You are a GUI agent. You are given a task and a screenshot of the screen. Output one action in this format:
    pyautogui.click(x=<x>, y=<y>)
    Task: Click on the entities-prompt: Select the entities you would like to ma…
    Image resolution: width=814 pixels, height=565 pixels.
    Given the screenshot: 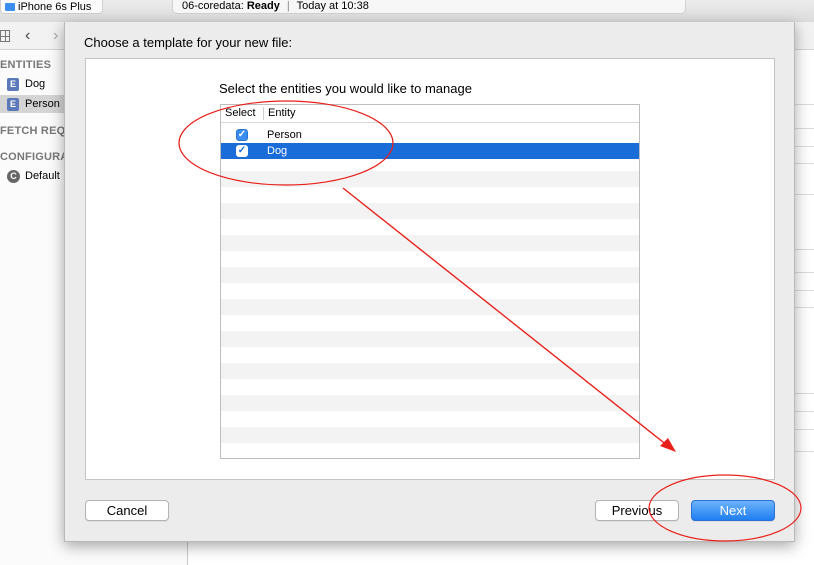 What is the action you would take?
    pyautogui.click(x=345, y=88)
    